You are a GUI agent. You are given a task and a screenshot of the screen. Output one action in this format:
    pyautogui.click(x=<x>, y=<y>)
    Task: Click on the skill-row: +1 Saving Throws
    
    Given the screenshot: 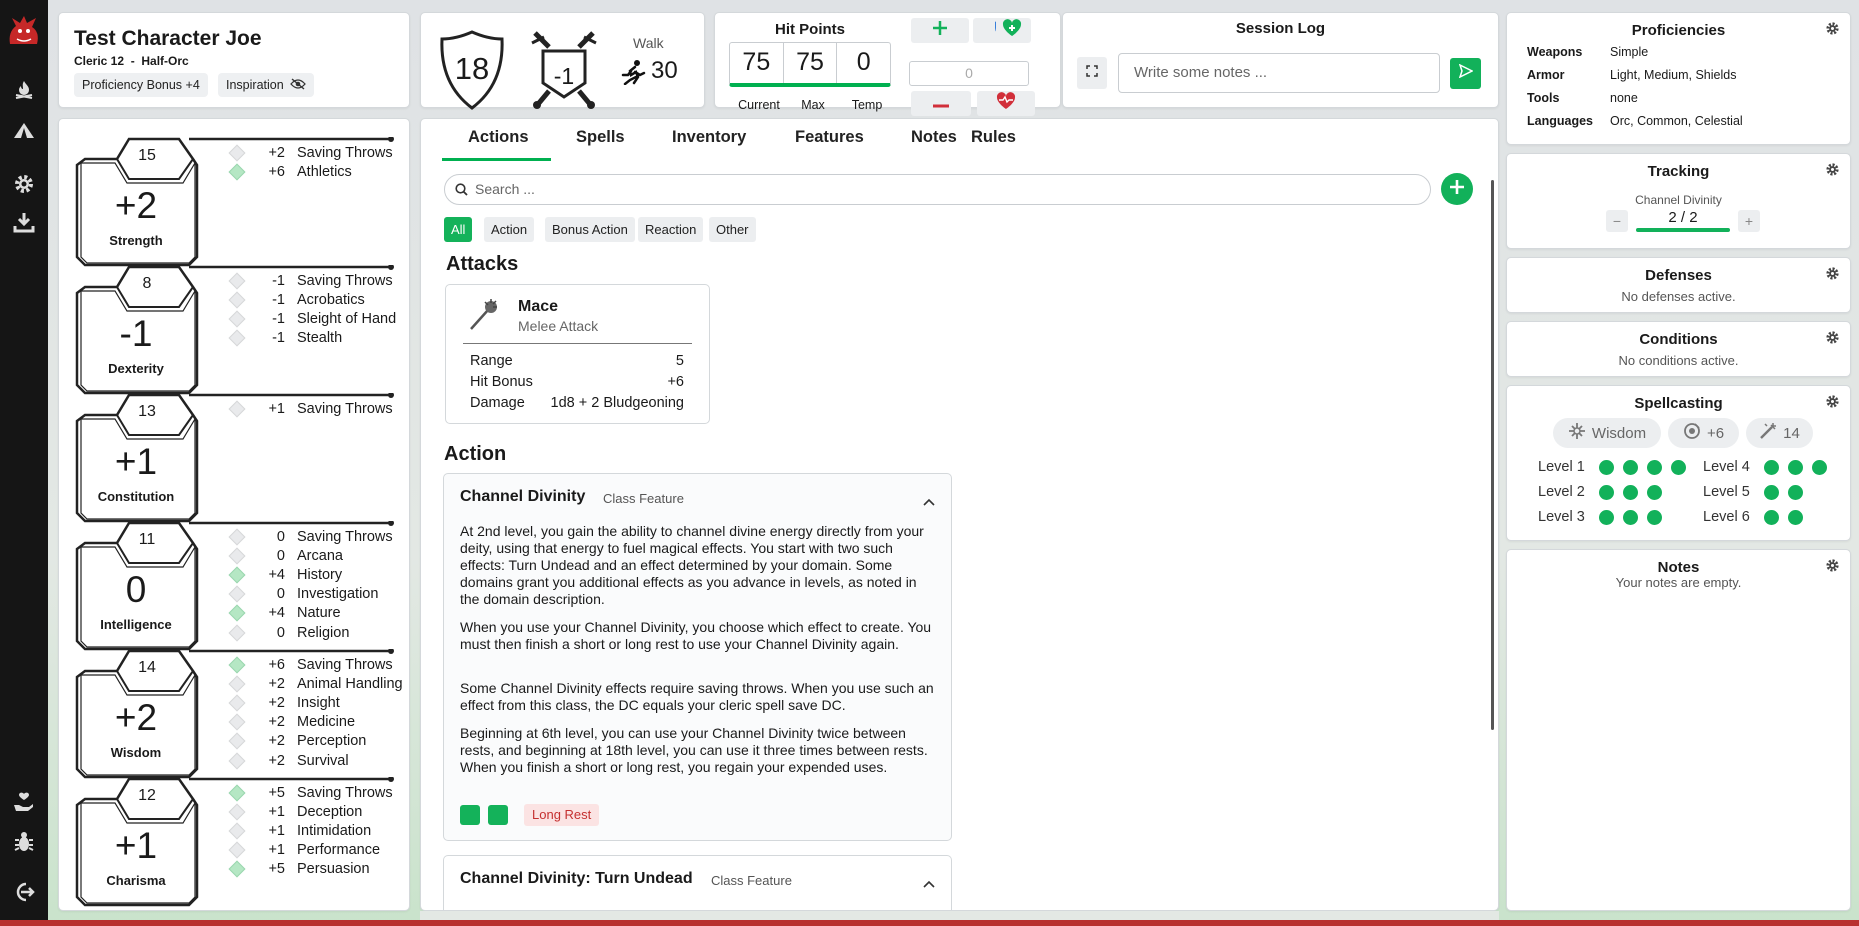 What is the action you would take?
    pyautogui.click(x=310, y=408)
    